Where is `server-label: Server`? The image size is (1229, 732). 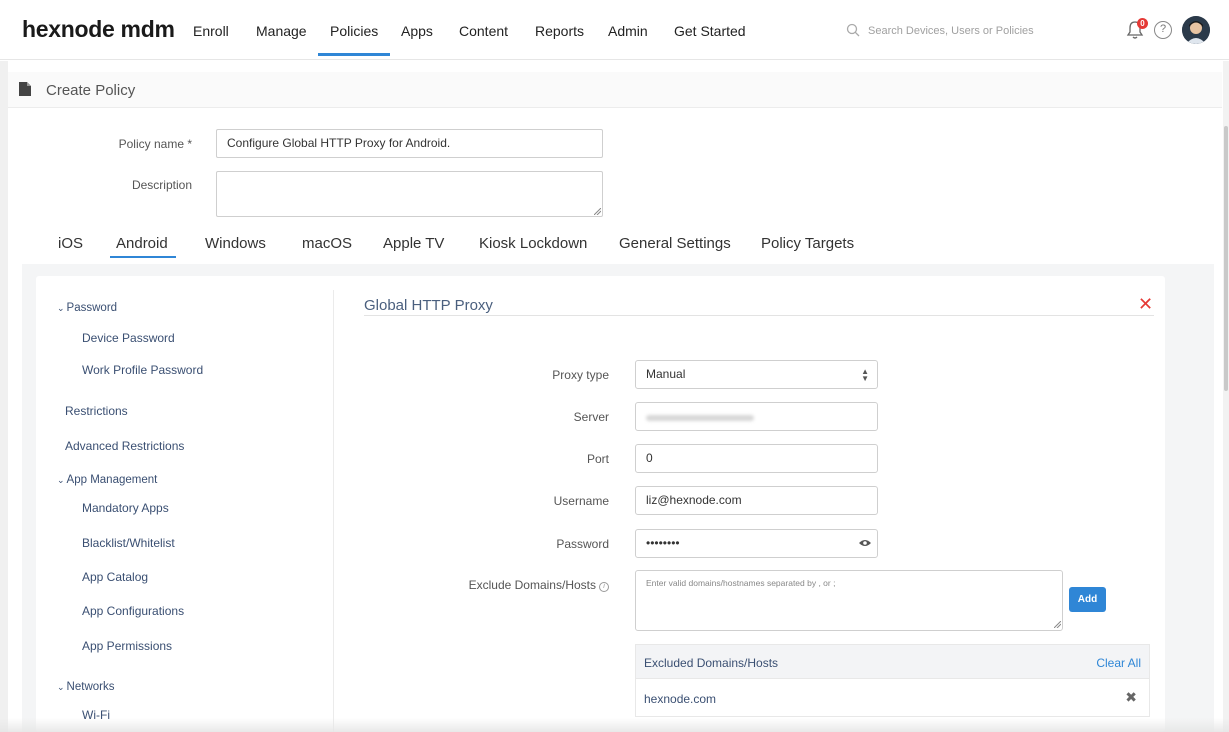
server-label: Server is located at coordinates (591, 417).